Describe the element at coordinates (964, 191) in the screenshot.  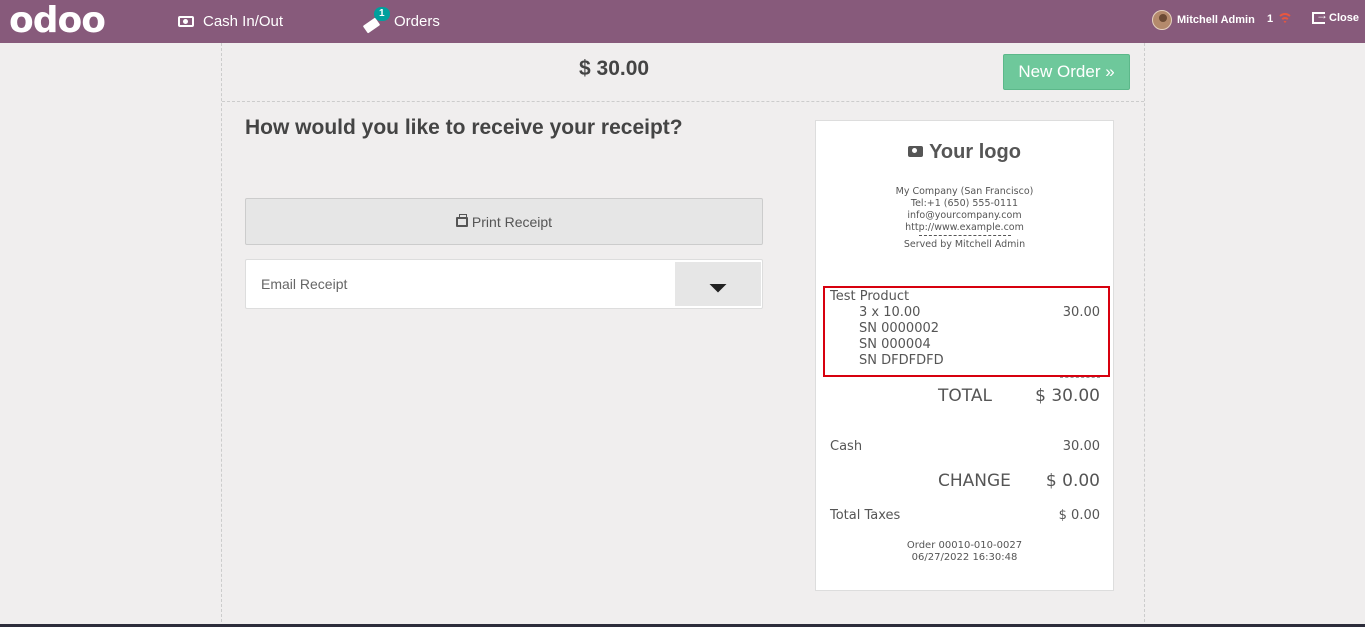
I see `company-name: My Company (San Francisco)` at that location.